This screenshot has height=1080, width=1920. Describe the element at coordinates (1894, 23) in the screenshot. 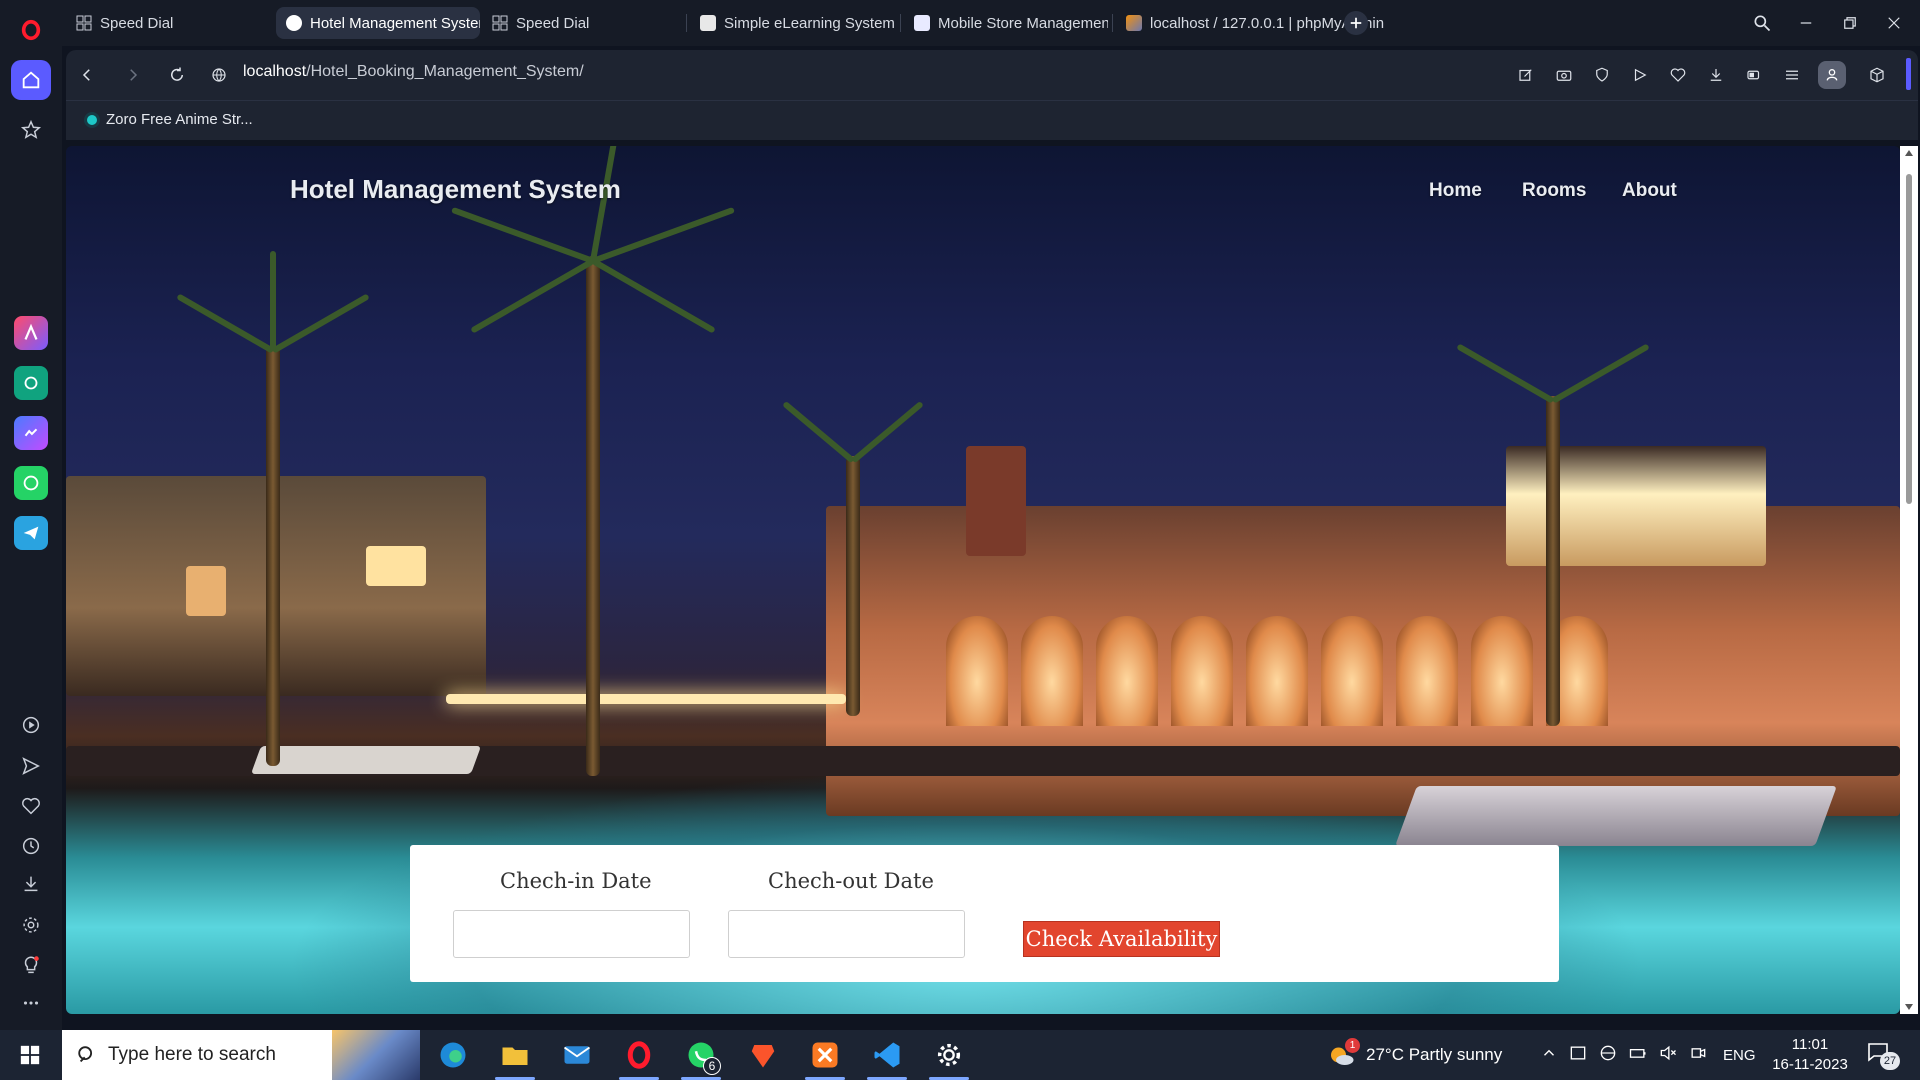

I see `close-icon` at that location.